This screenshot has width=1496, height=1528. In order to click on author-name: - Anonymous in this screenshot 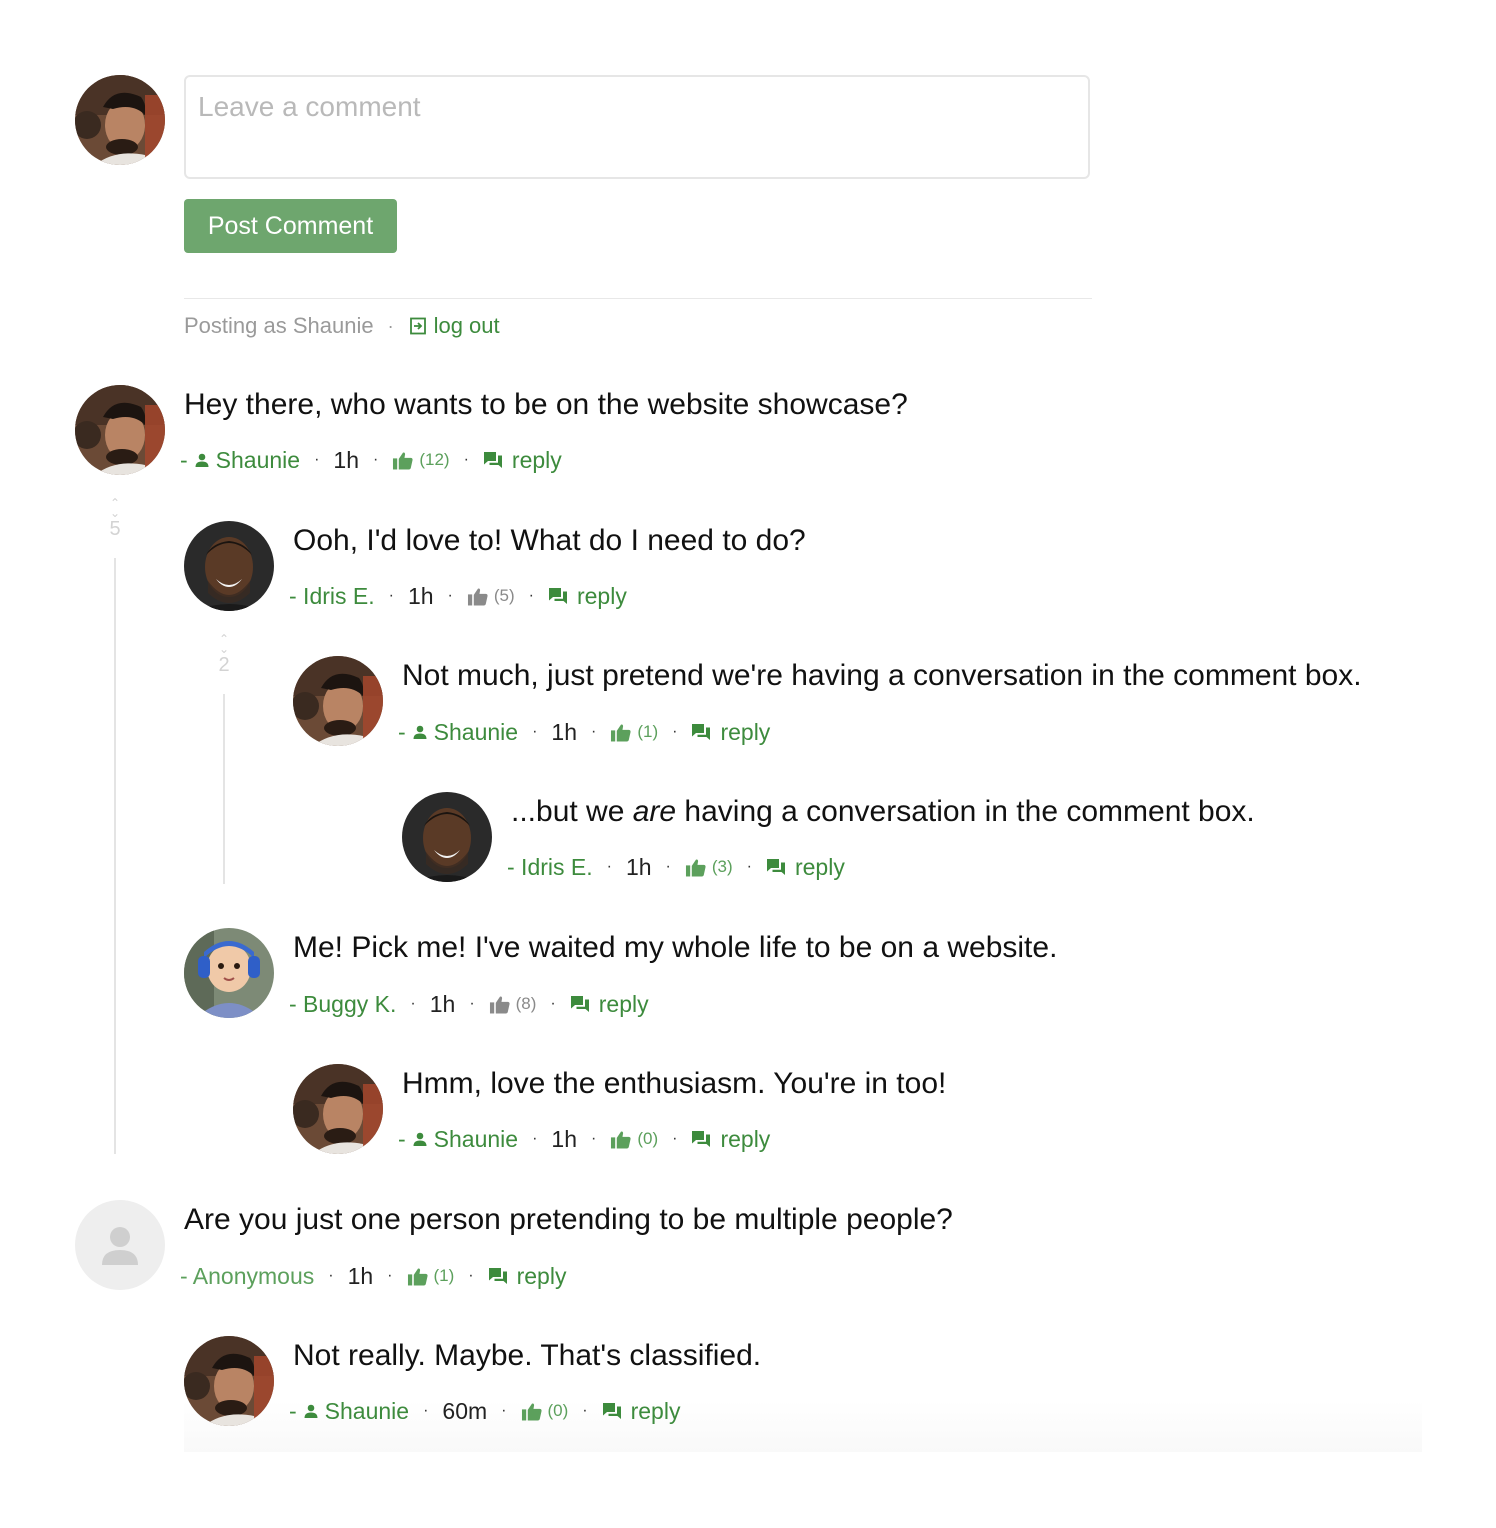, I will do `click(247, 1275)`.